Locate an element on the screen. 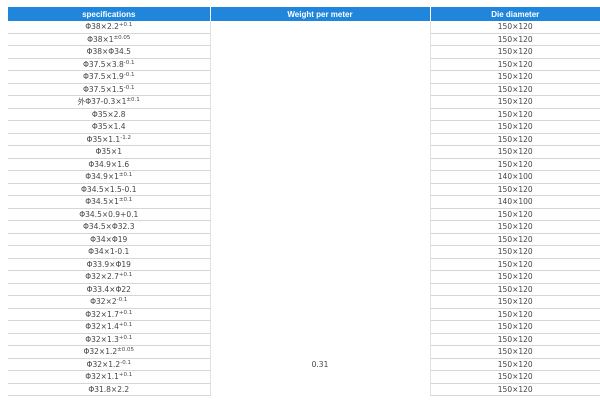  table-row: Φ34×1-0.1 150×120 is located at coordinates (304, 252).